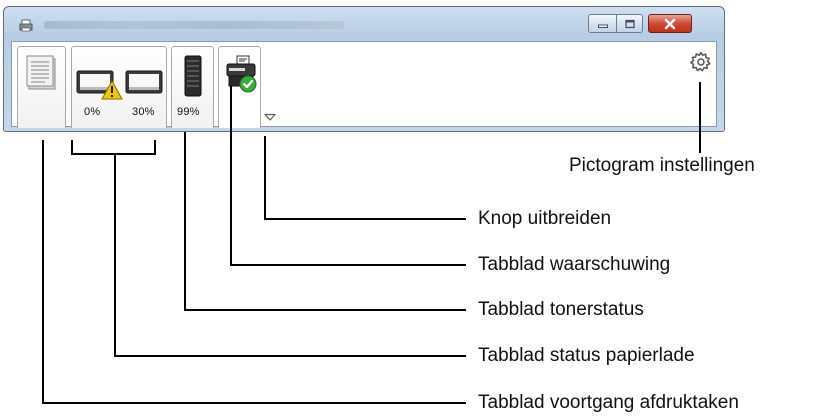 This screenshot has height=416, width=823. Describe the element at coordinates (545, 218) in the screenshot. I see `callout-expand-button: Knop uitbreiden` at that location.